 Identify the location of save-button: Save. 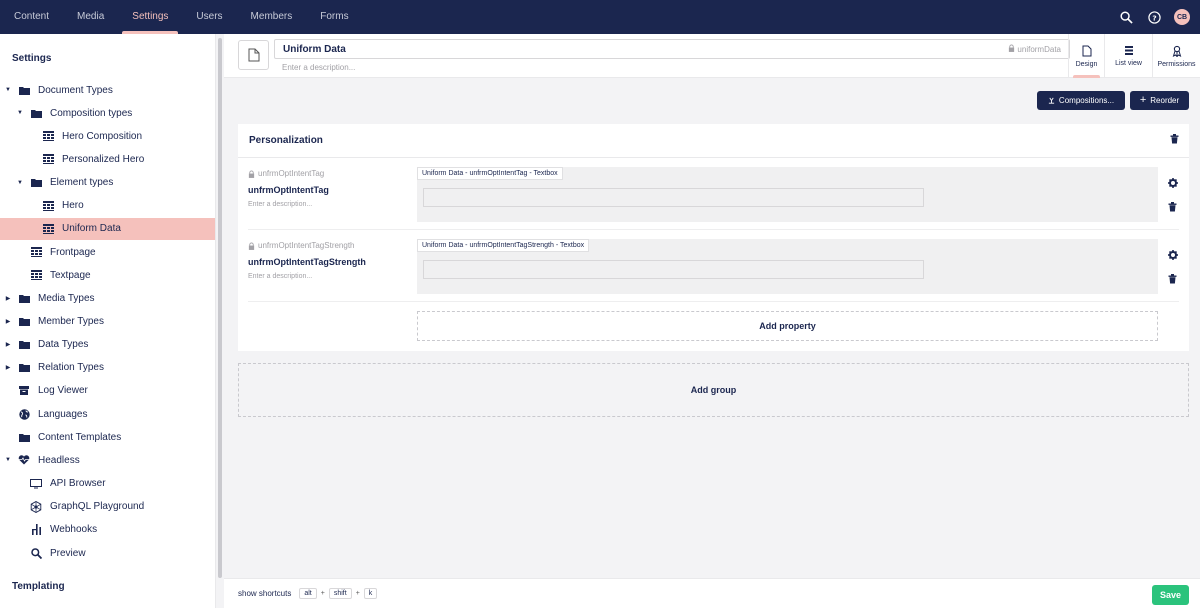
(1170, 595).